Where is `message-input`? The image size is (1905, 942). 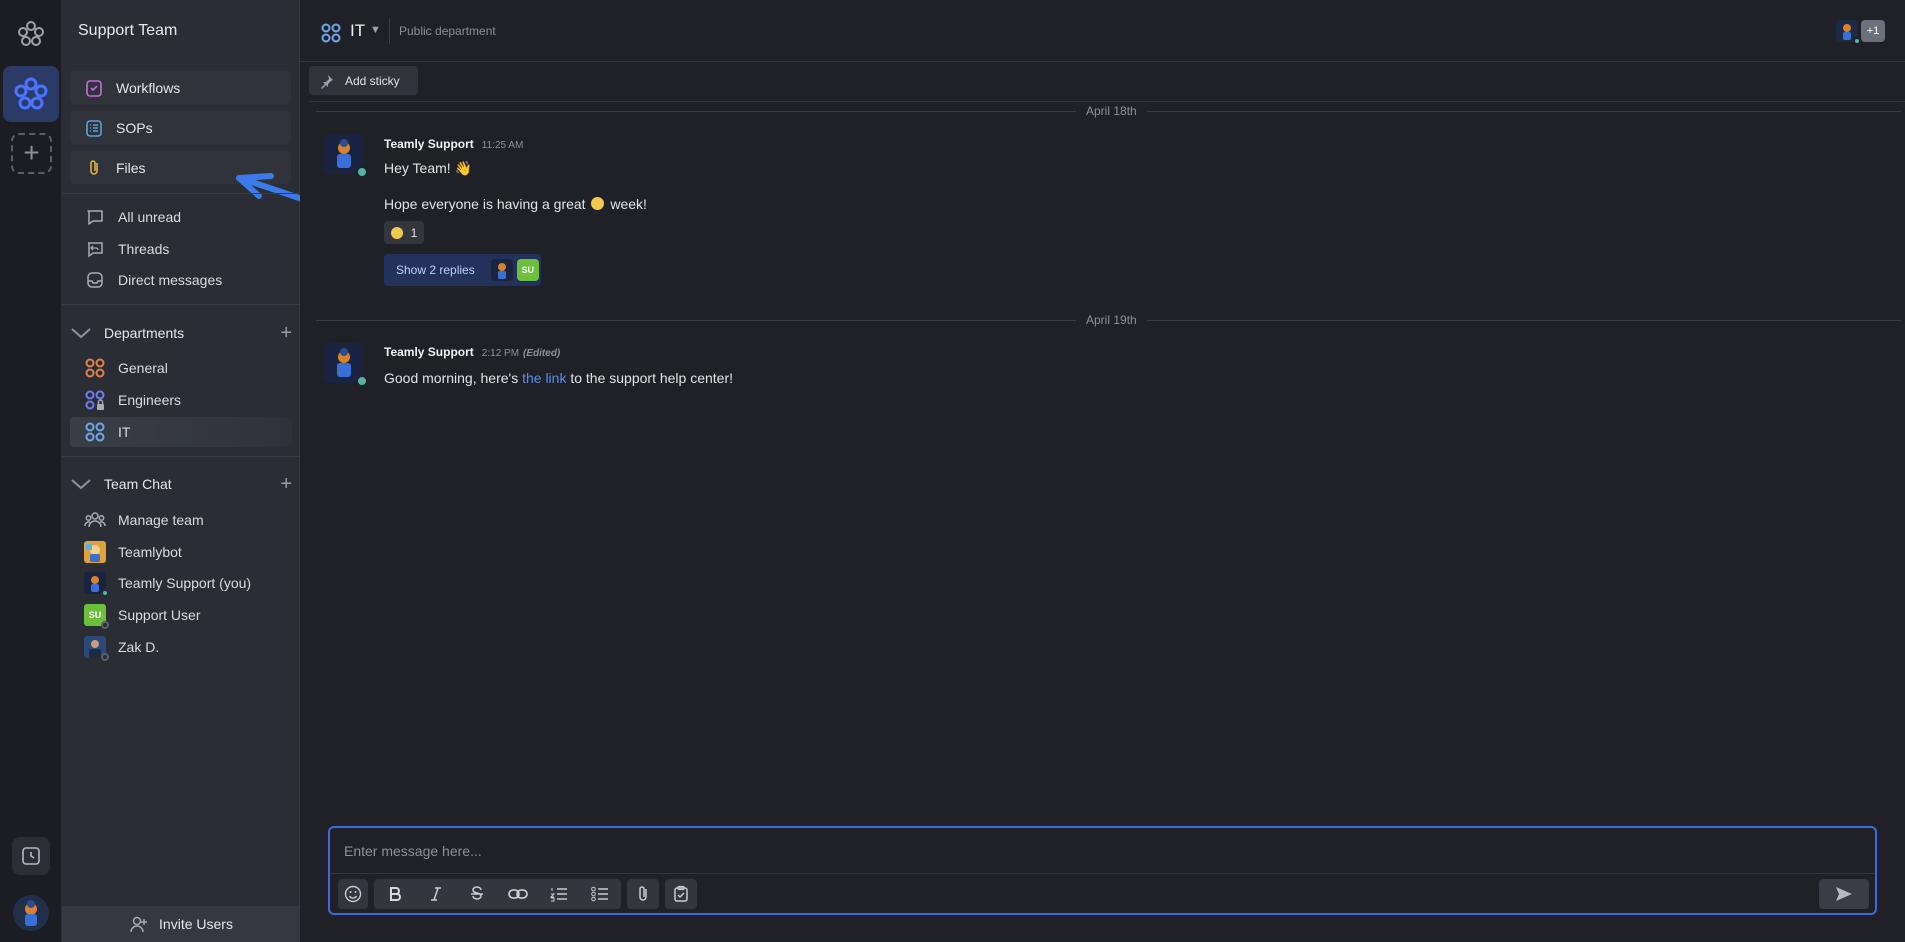
message-input is located at coordinates (1094, 851).